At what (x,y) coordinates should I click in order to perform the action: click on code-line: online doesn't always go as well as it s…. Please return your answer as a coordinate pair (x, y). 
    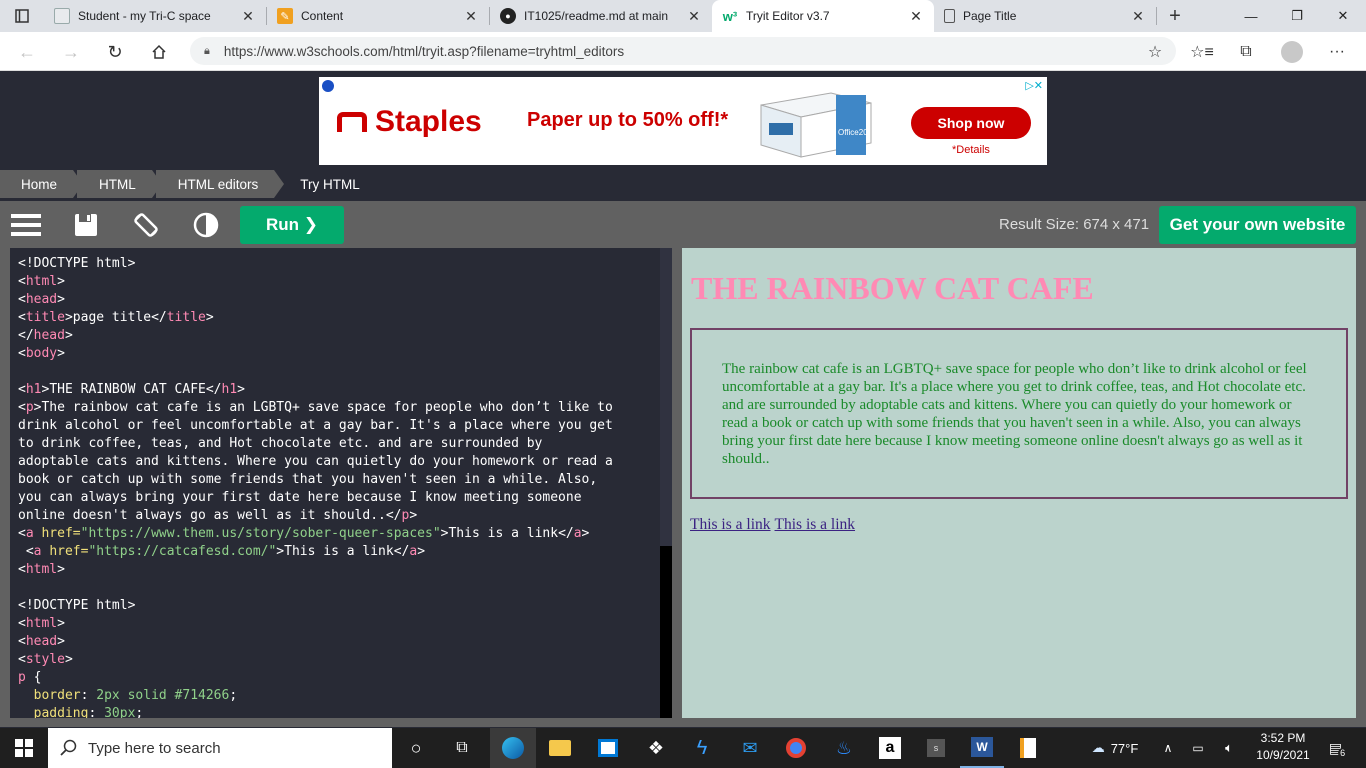
    Looking at the image, I should click on (335, 516).